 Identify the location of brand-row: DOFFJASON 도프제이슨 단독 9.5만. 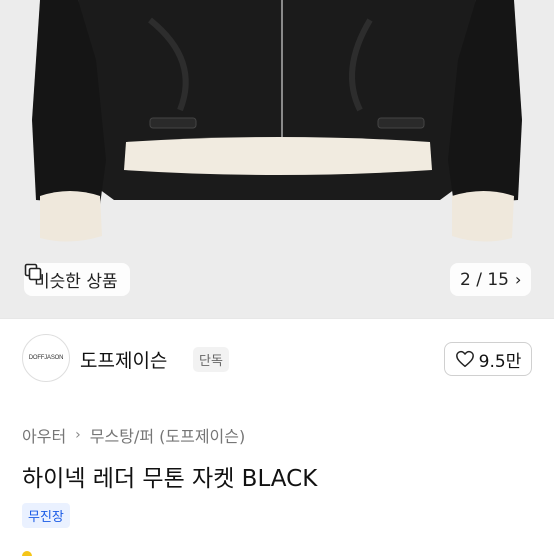
(277, 359).